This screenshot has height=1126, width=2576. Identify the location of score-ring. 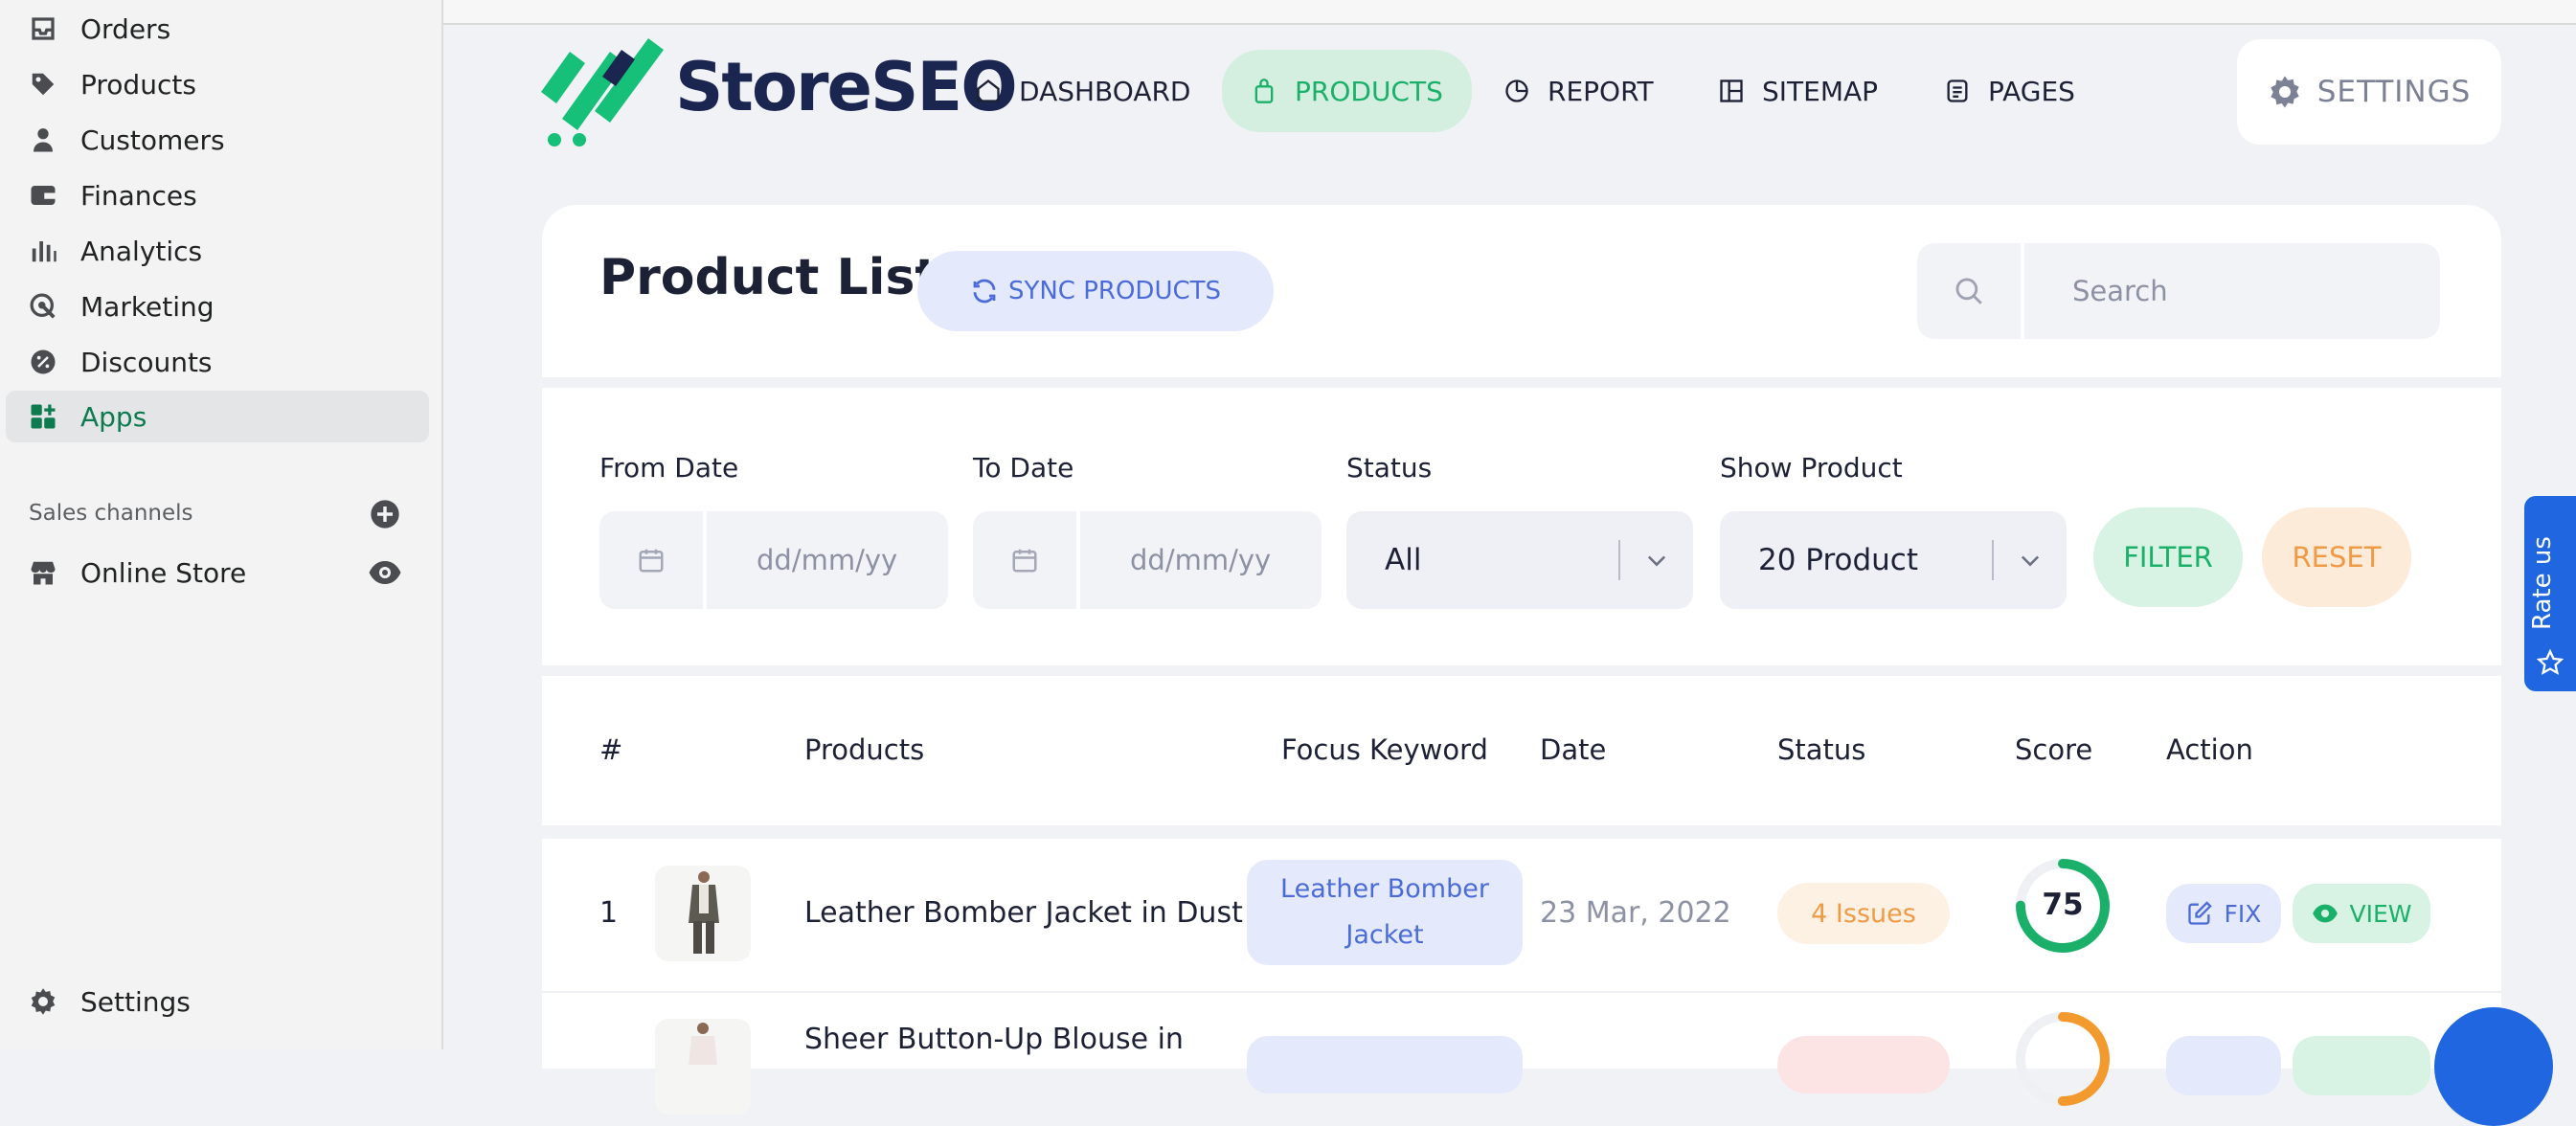
(2063, 1059).